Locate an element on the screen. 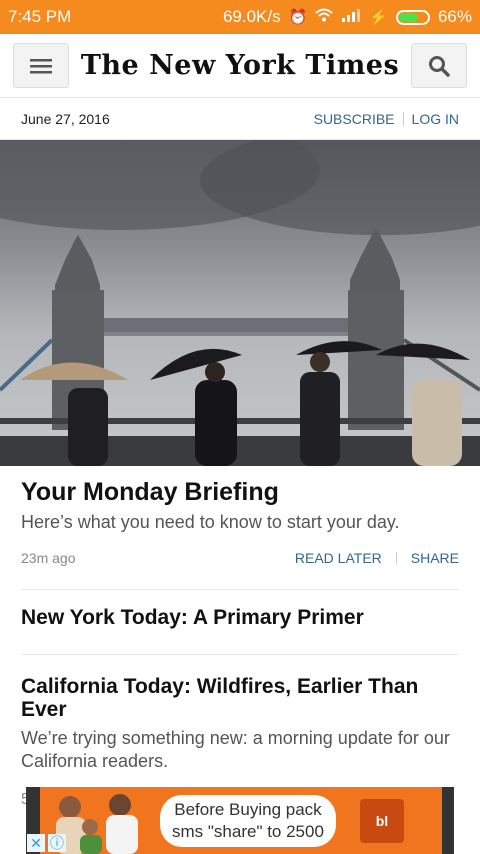  date-row: June 27, 2016 SUBSCRIBE LOG IN is located at coordinates (240, 119).